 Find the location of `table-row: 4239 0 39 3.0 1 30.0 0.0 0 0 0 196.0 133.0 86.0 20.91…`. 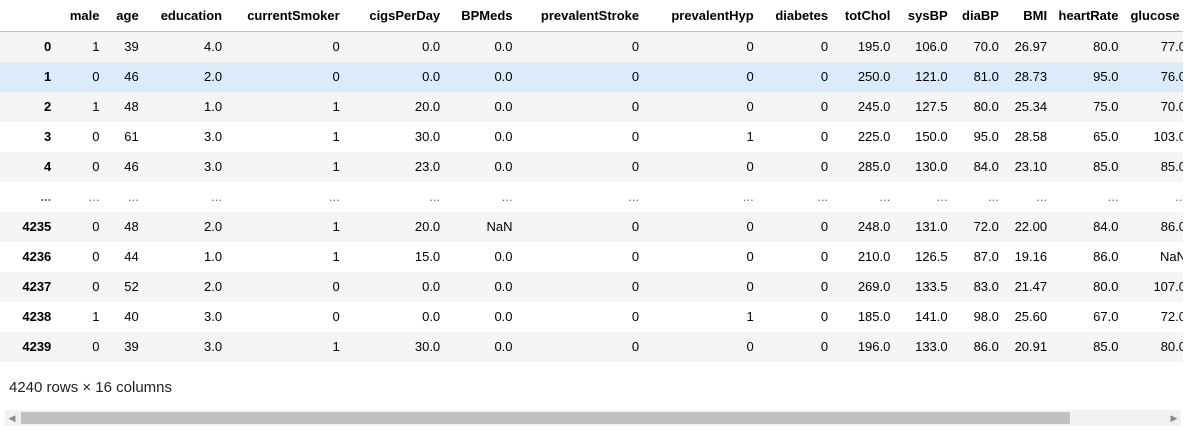

table-row: 4239 0 39 3.0 1 30.0 0.0 0 0 0 196.0 133.0 86.0 20.91… is located at coordinates (591, 347).